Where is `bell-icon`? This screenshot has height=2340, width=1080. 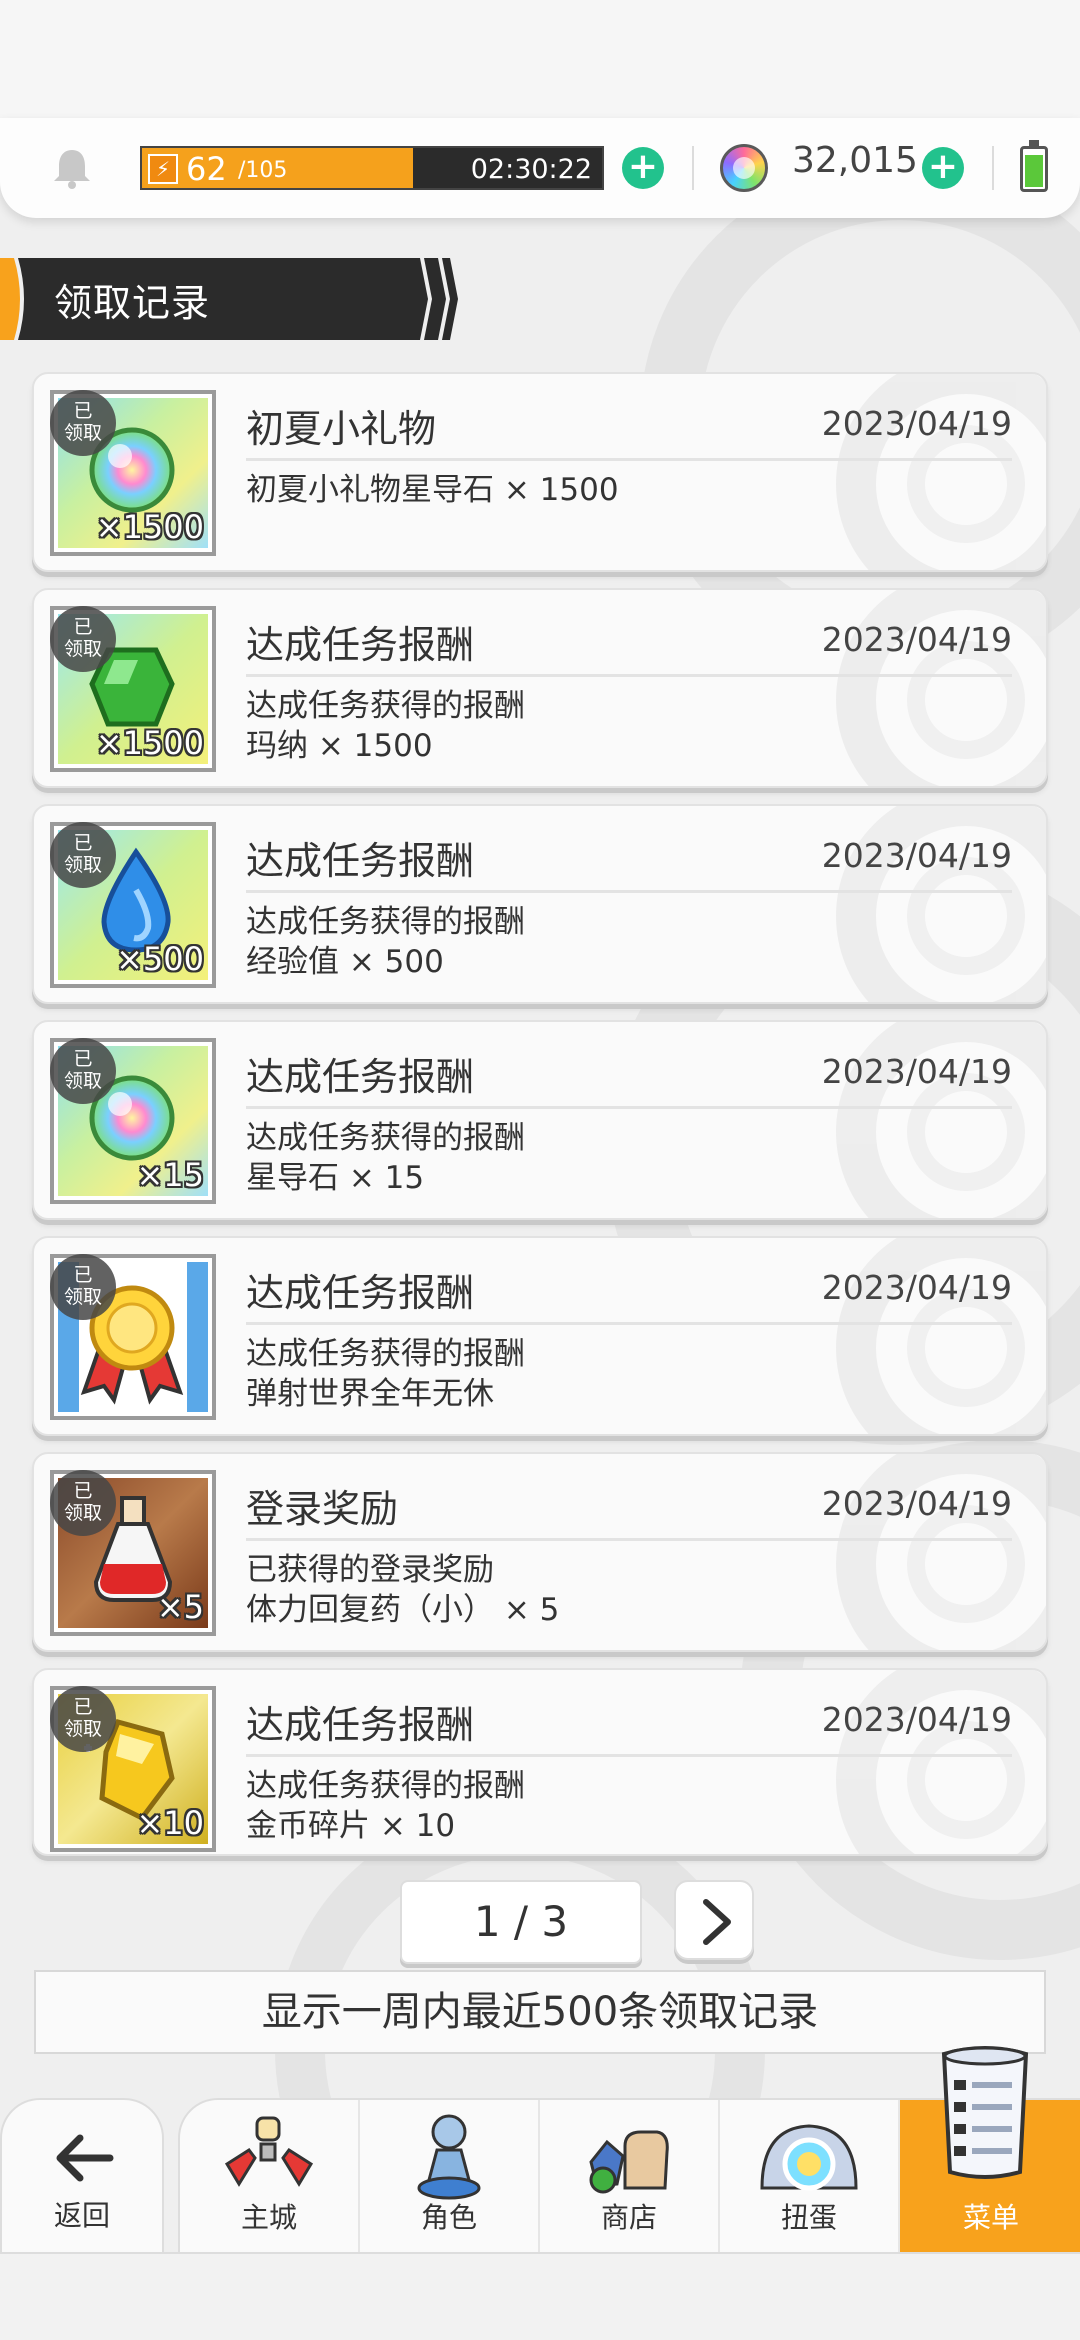
bell-icon is located at coordinates (72, 168).